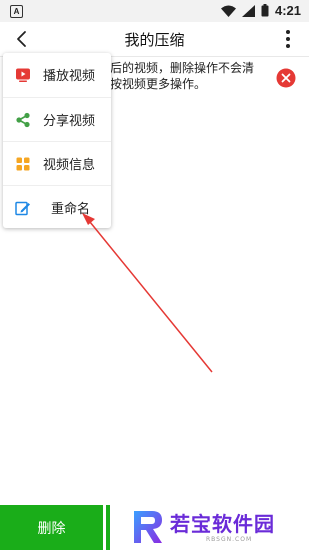 This screenshot has height=550, width=320. What do you see at coordinates (248, 10) in the screenshot?
I see `signal-icon` at bounding box center [248, 10].